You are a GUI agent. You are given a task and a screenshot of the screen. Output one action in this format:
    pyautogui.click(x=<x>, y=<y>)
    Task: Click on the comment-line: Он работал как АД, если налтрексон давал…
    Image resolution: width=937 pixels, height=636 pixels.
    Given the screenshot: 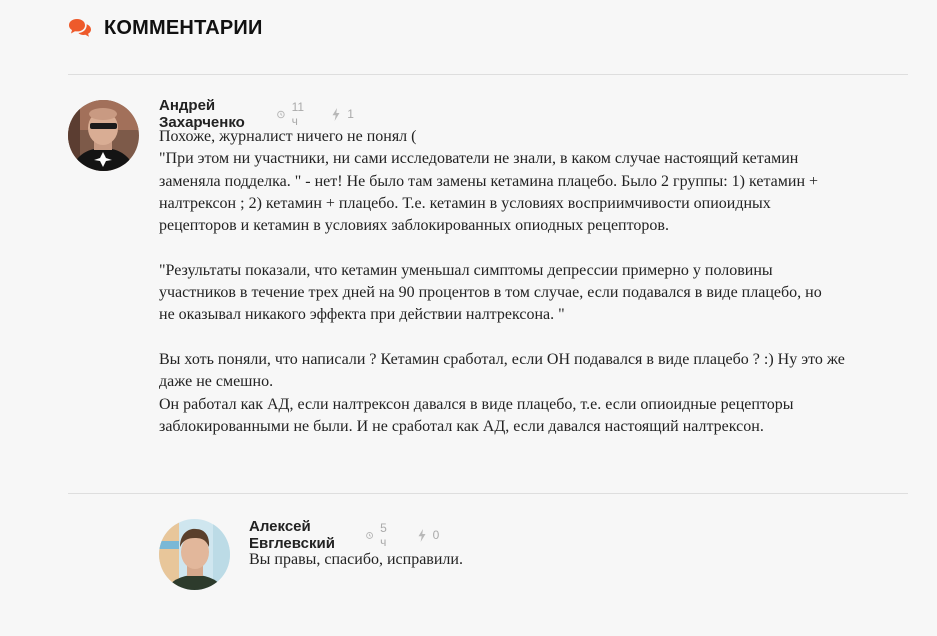 What is the action you would take?
    pyautogui.click(x=476, y=404)
    